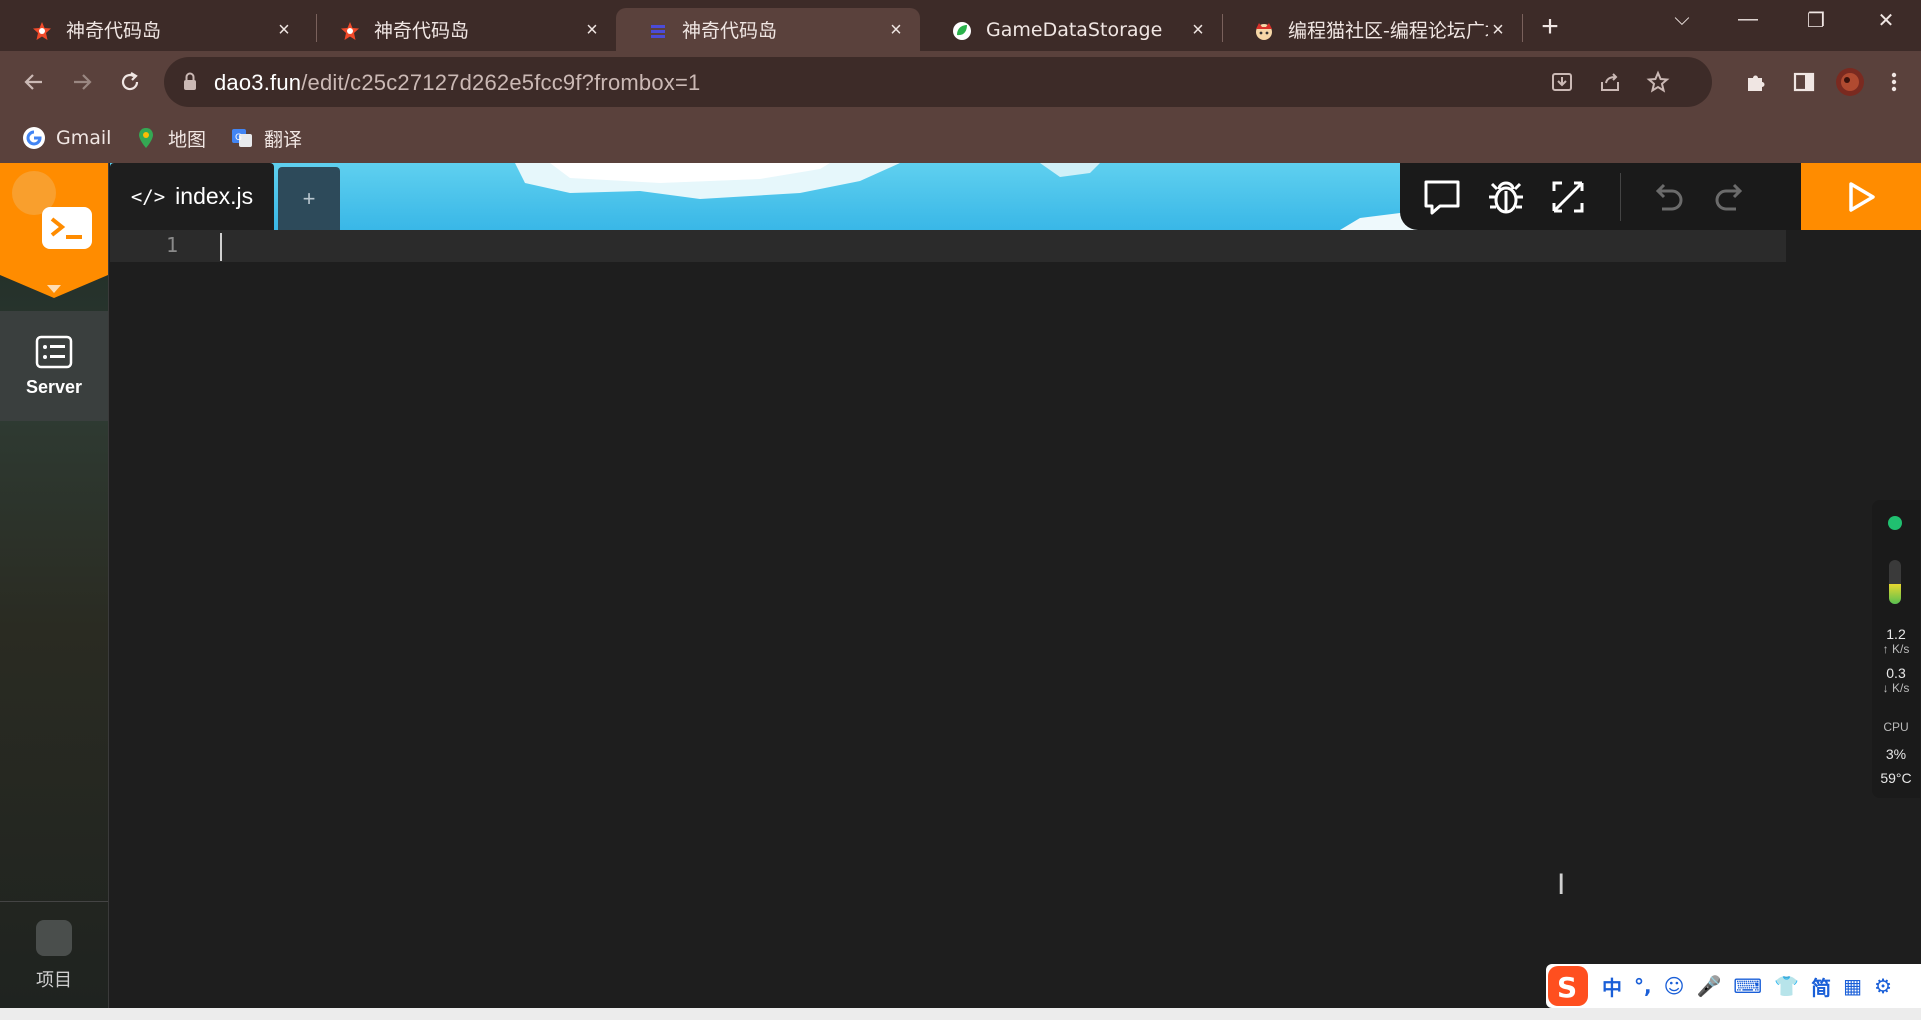 The image size is (1921, 1020). I want to click on toolbar-divider, so click(1620, 197).